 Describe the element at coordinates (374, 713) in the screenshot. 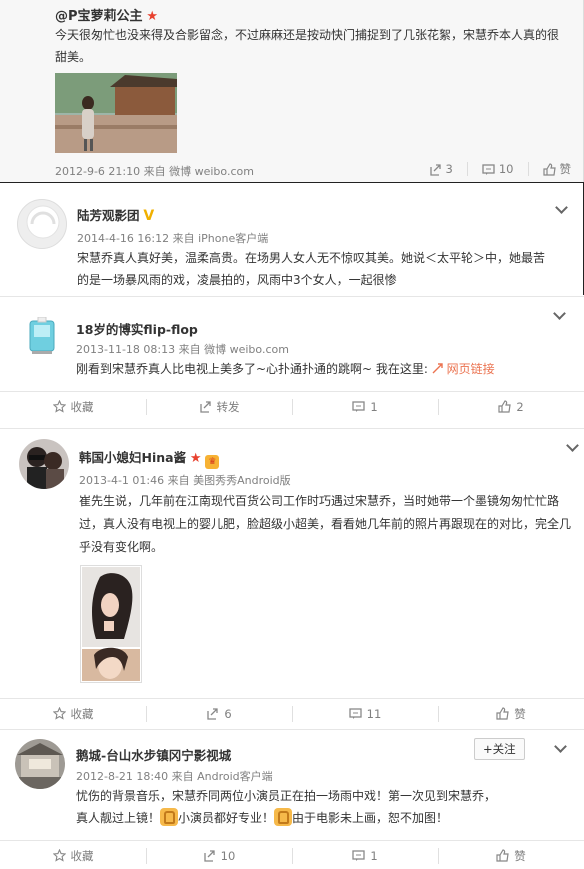

I see `comment-count: 11` at that location.